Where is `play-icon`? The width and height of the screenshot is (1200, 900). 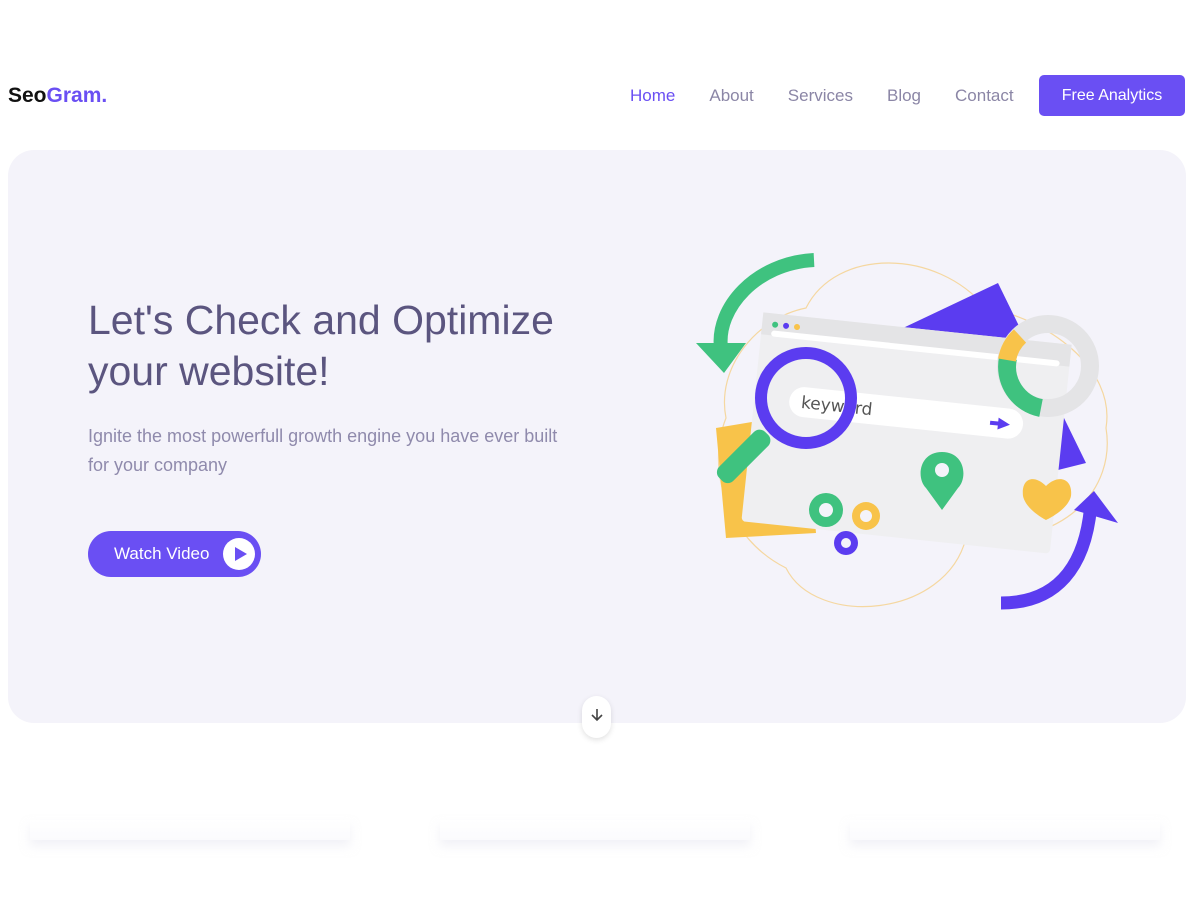
play-icon is located at coordinates (239, 554).